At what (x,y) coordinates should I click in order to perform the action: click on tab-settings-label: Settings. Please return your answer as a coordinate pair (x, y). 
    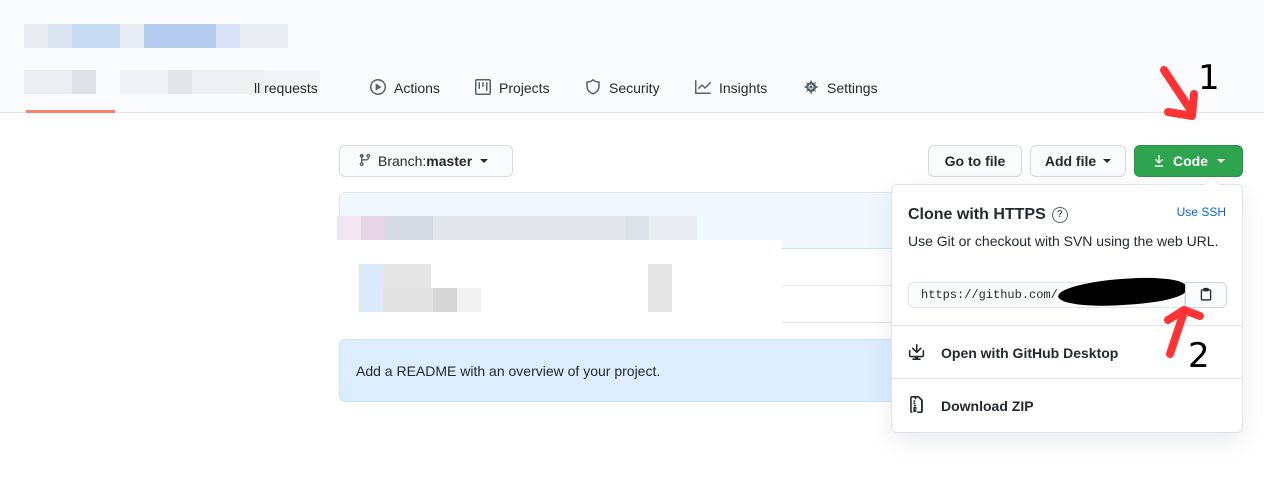
    Looking at the image, I should click on (852, 88).